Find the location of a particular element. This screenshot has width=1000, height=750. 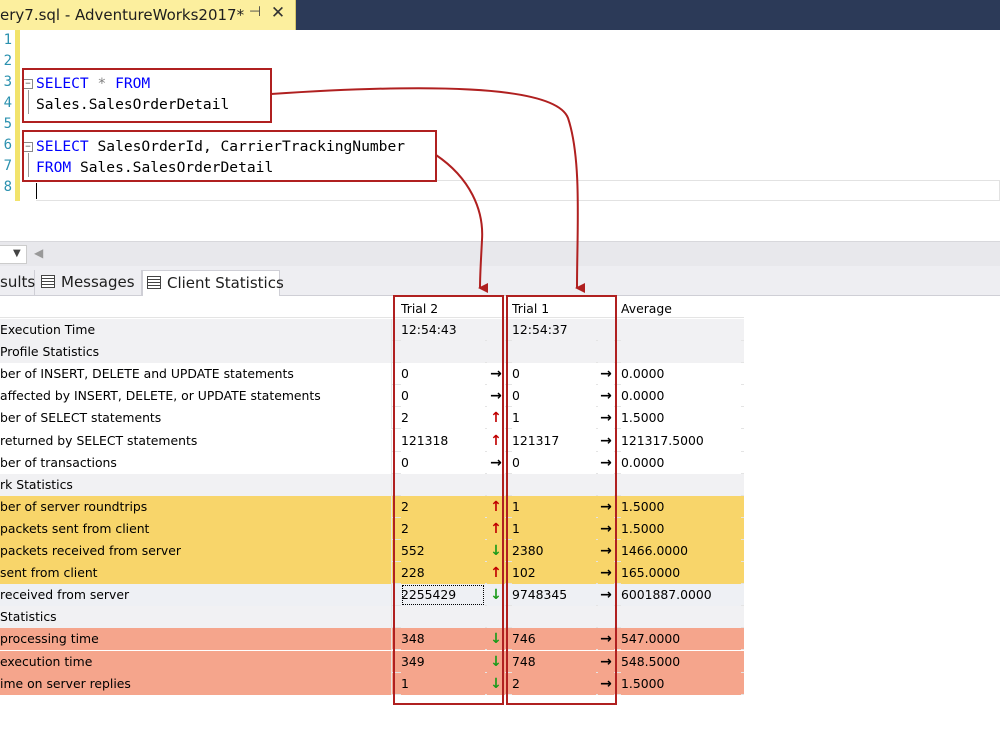

statistics-row: rk Statistics is located at coordinates (372, 484).